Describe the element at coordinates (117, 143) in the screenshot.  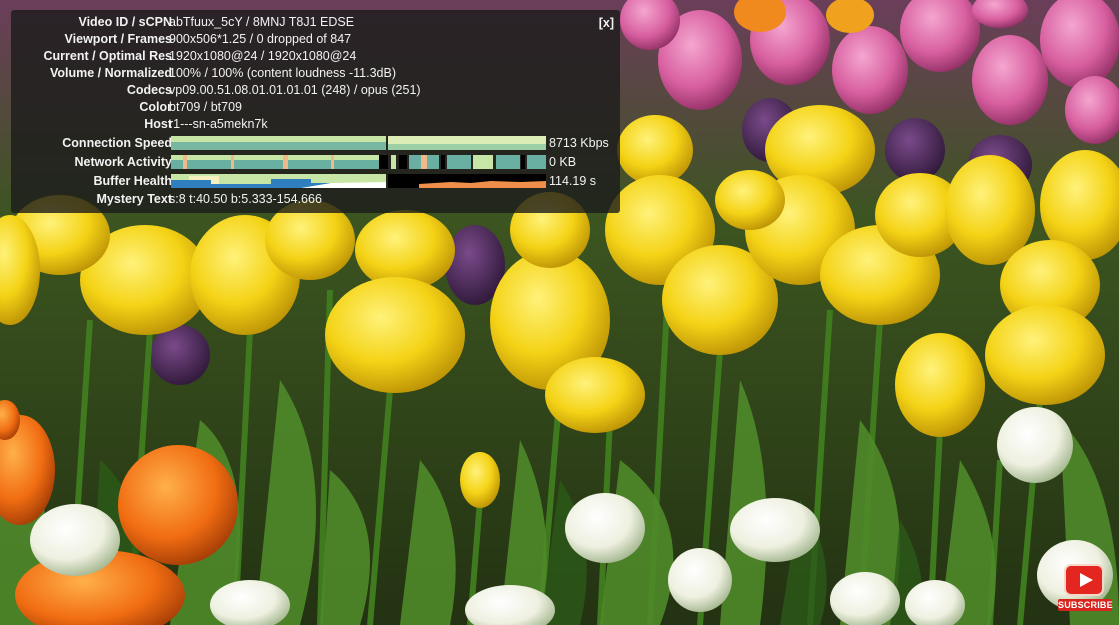
I see `stats-label: Connection Speed` at that location.